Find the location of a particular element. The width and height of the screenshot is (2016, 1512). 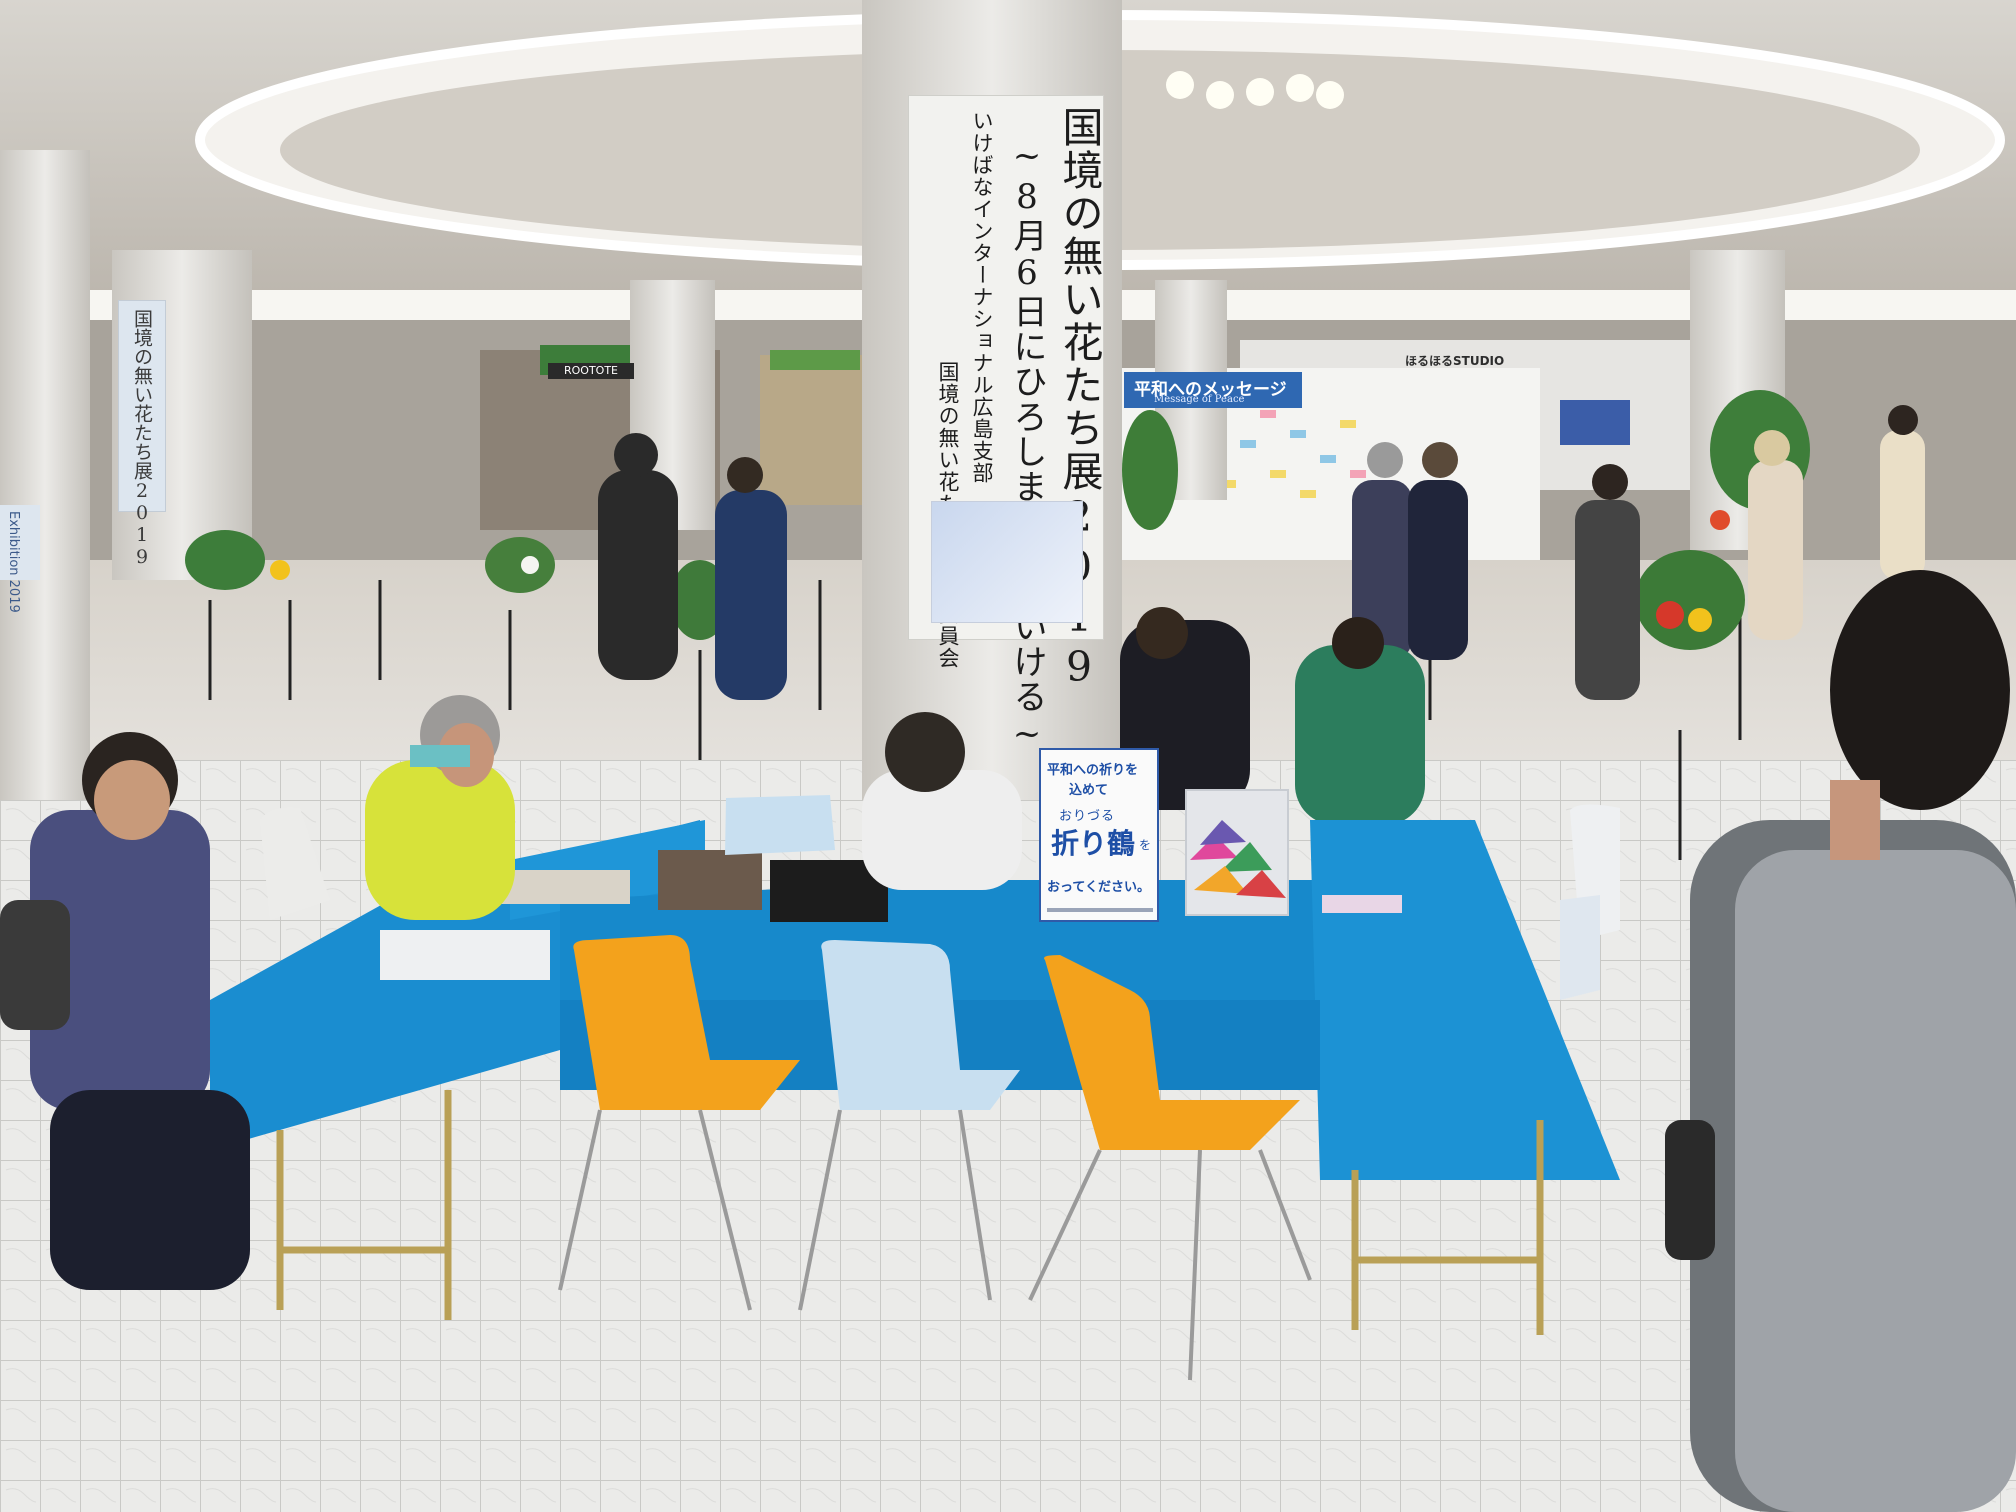

left-pillar-banner: 国境の無い花たち展2019 is located at coordinates (142, 434).